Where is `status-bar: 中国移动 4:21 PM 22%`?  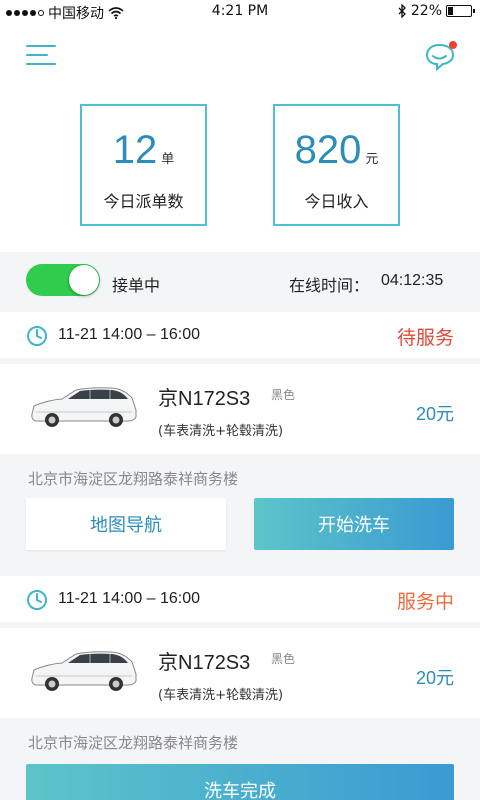 status-bar: 中国移动 4:21 PM 22% is located at coordinates (240, 12).